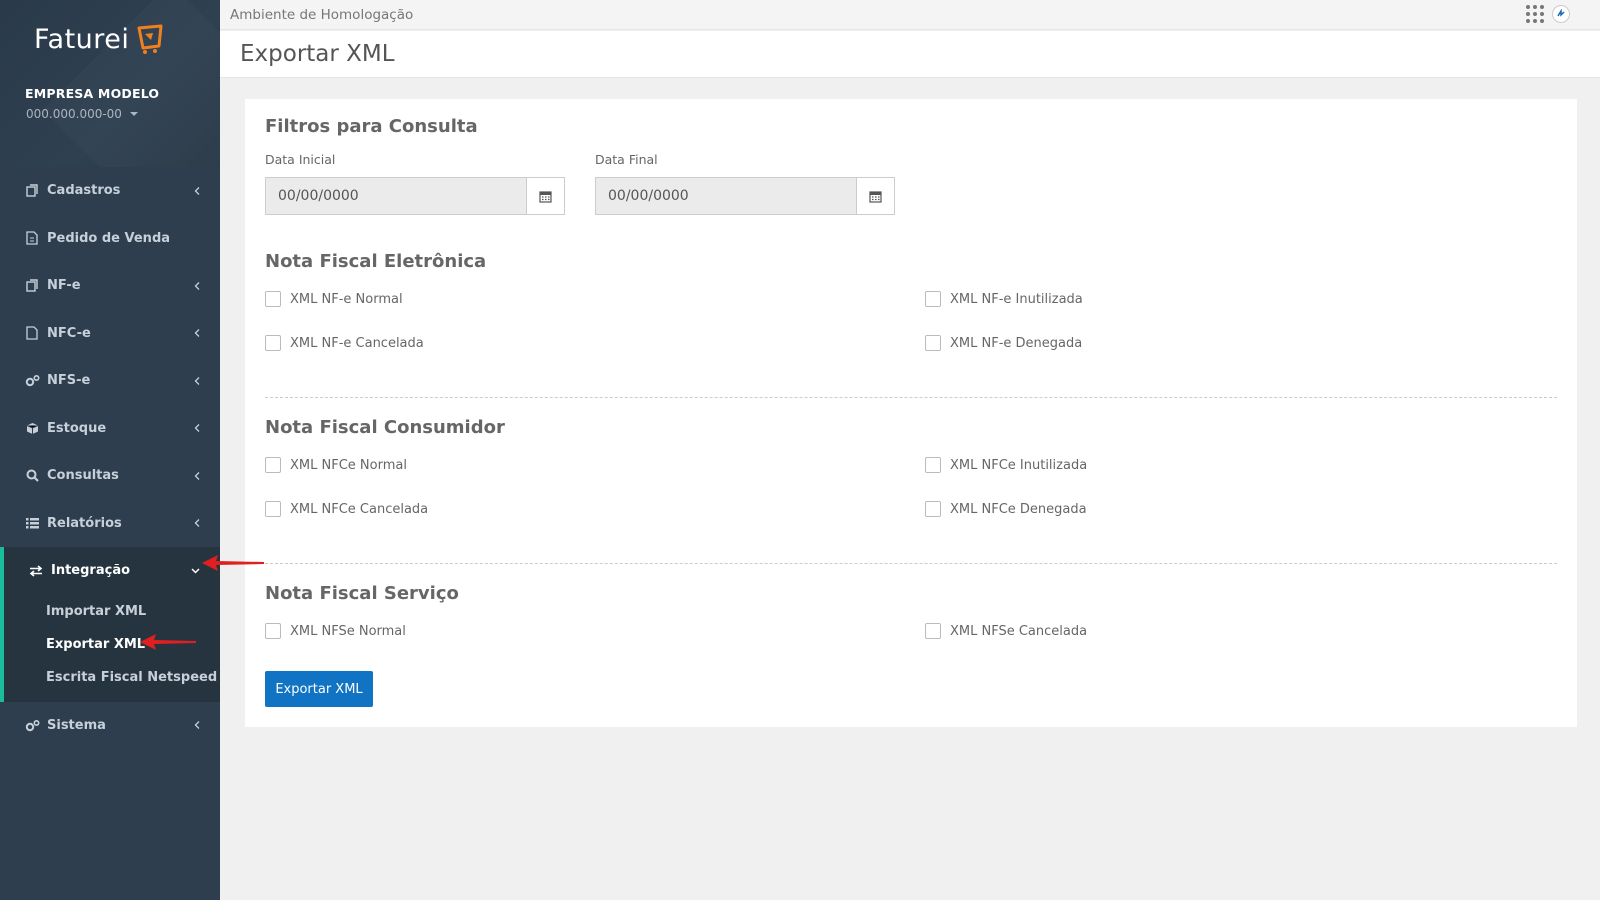 This screenshot has width=1600, height=900. What do you see at coordinates (110, 286) in the screenshot?
I see `sidebar-item-nf-e: NF-e` at bounding box center [110, 286].